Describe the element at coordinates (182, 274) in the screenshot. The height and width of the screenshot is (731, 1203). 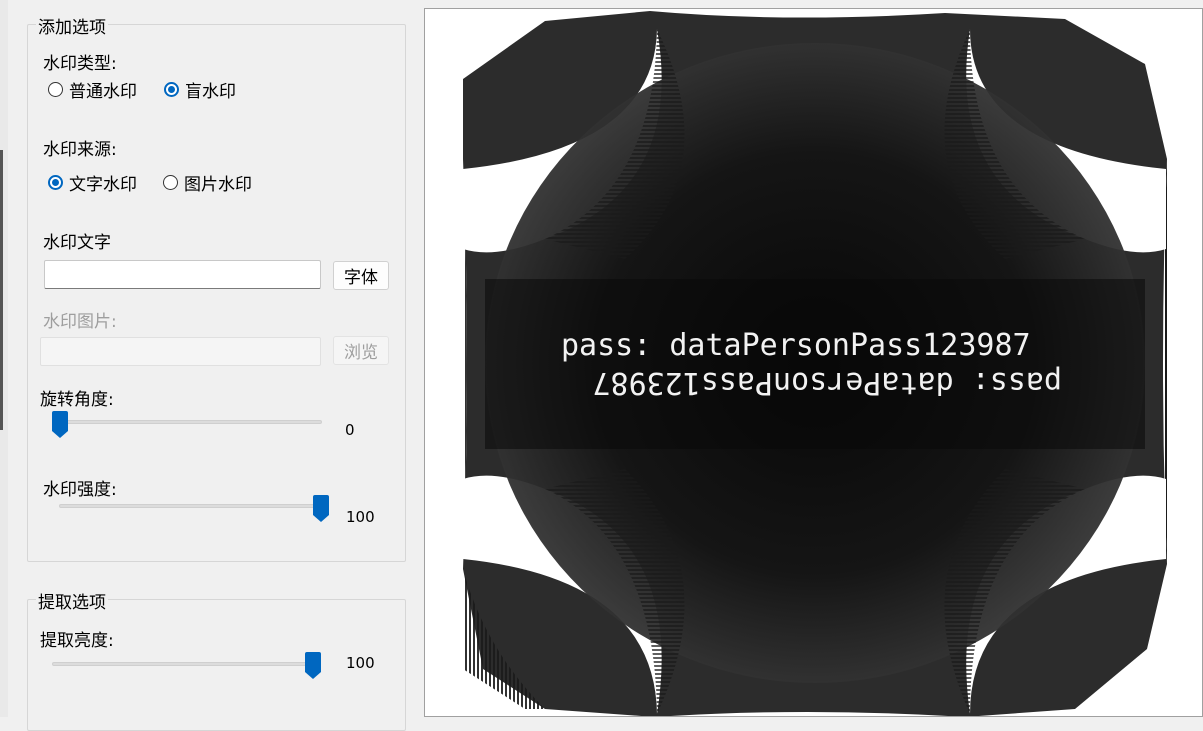
I see `watermark-text-input` at that location.